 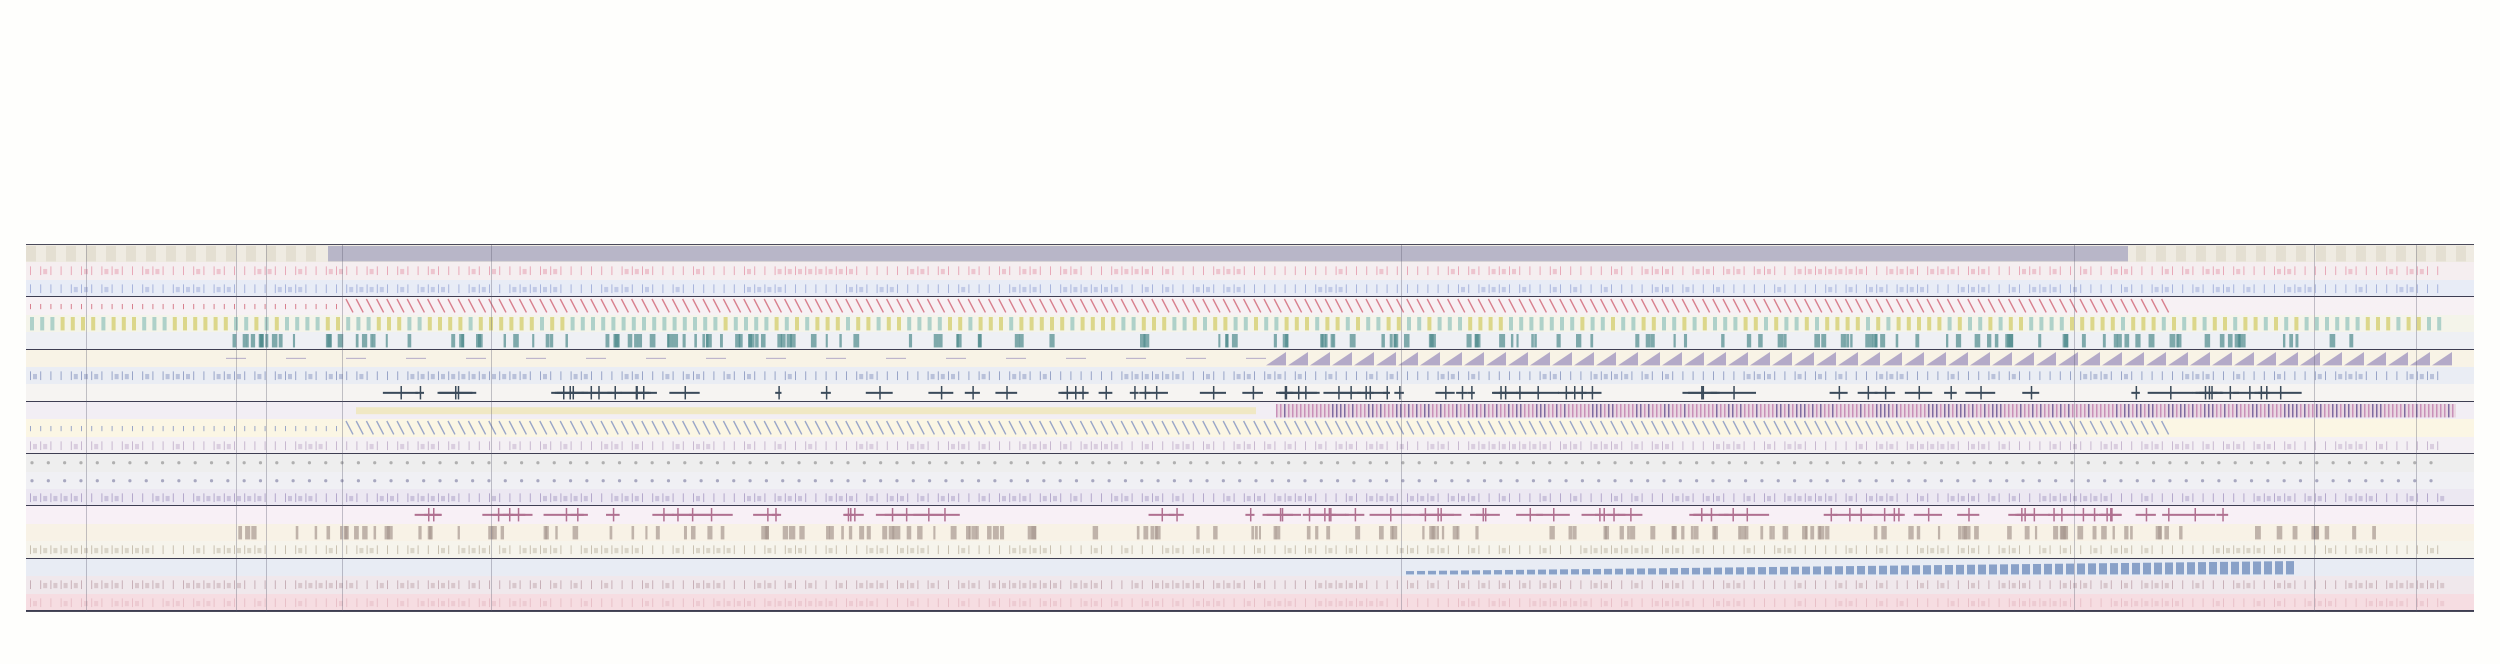 I want to click on track-5-1-mark, so click(x=2431, y=463).